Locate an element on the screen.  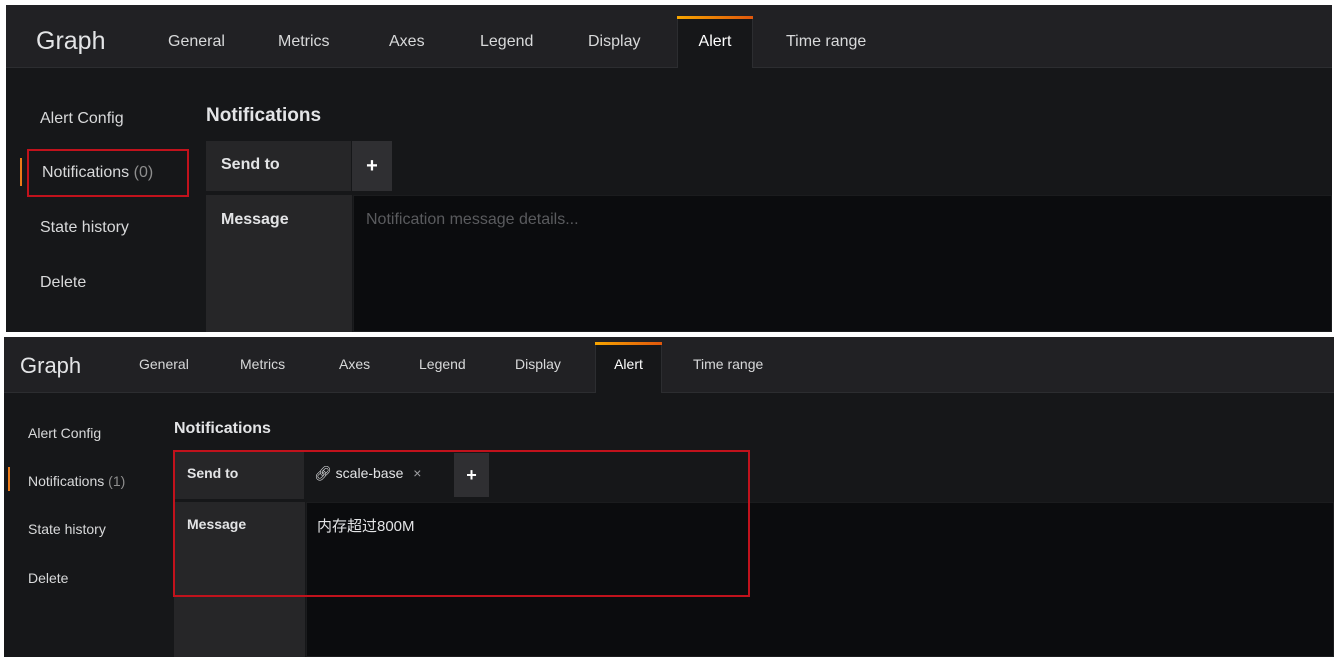
sidebar-item-notifications: Notifications (1) is located at coordinates (76, 481).